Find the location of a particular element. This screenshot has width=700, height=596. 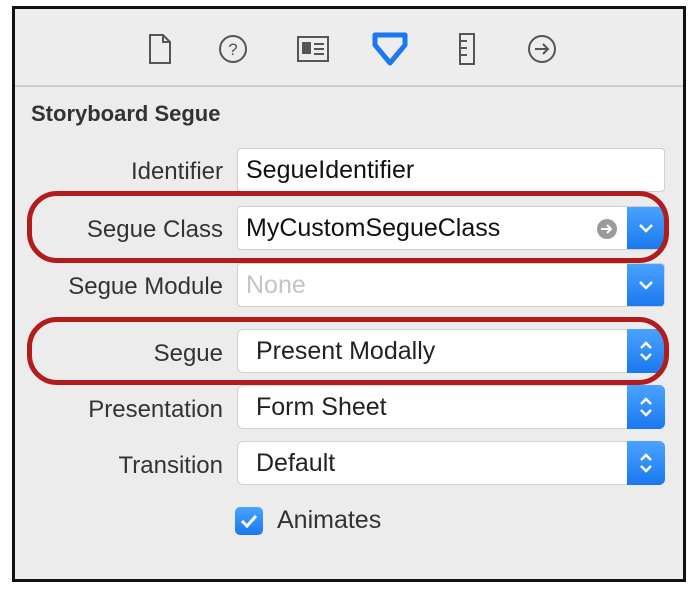

animates-label: Animates is located at coordinates (329, 520).